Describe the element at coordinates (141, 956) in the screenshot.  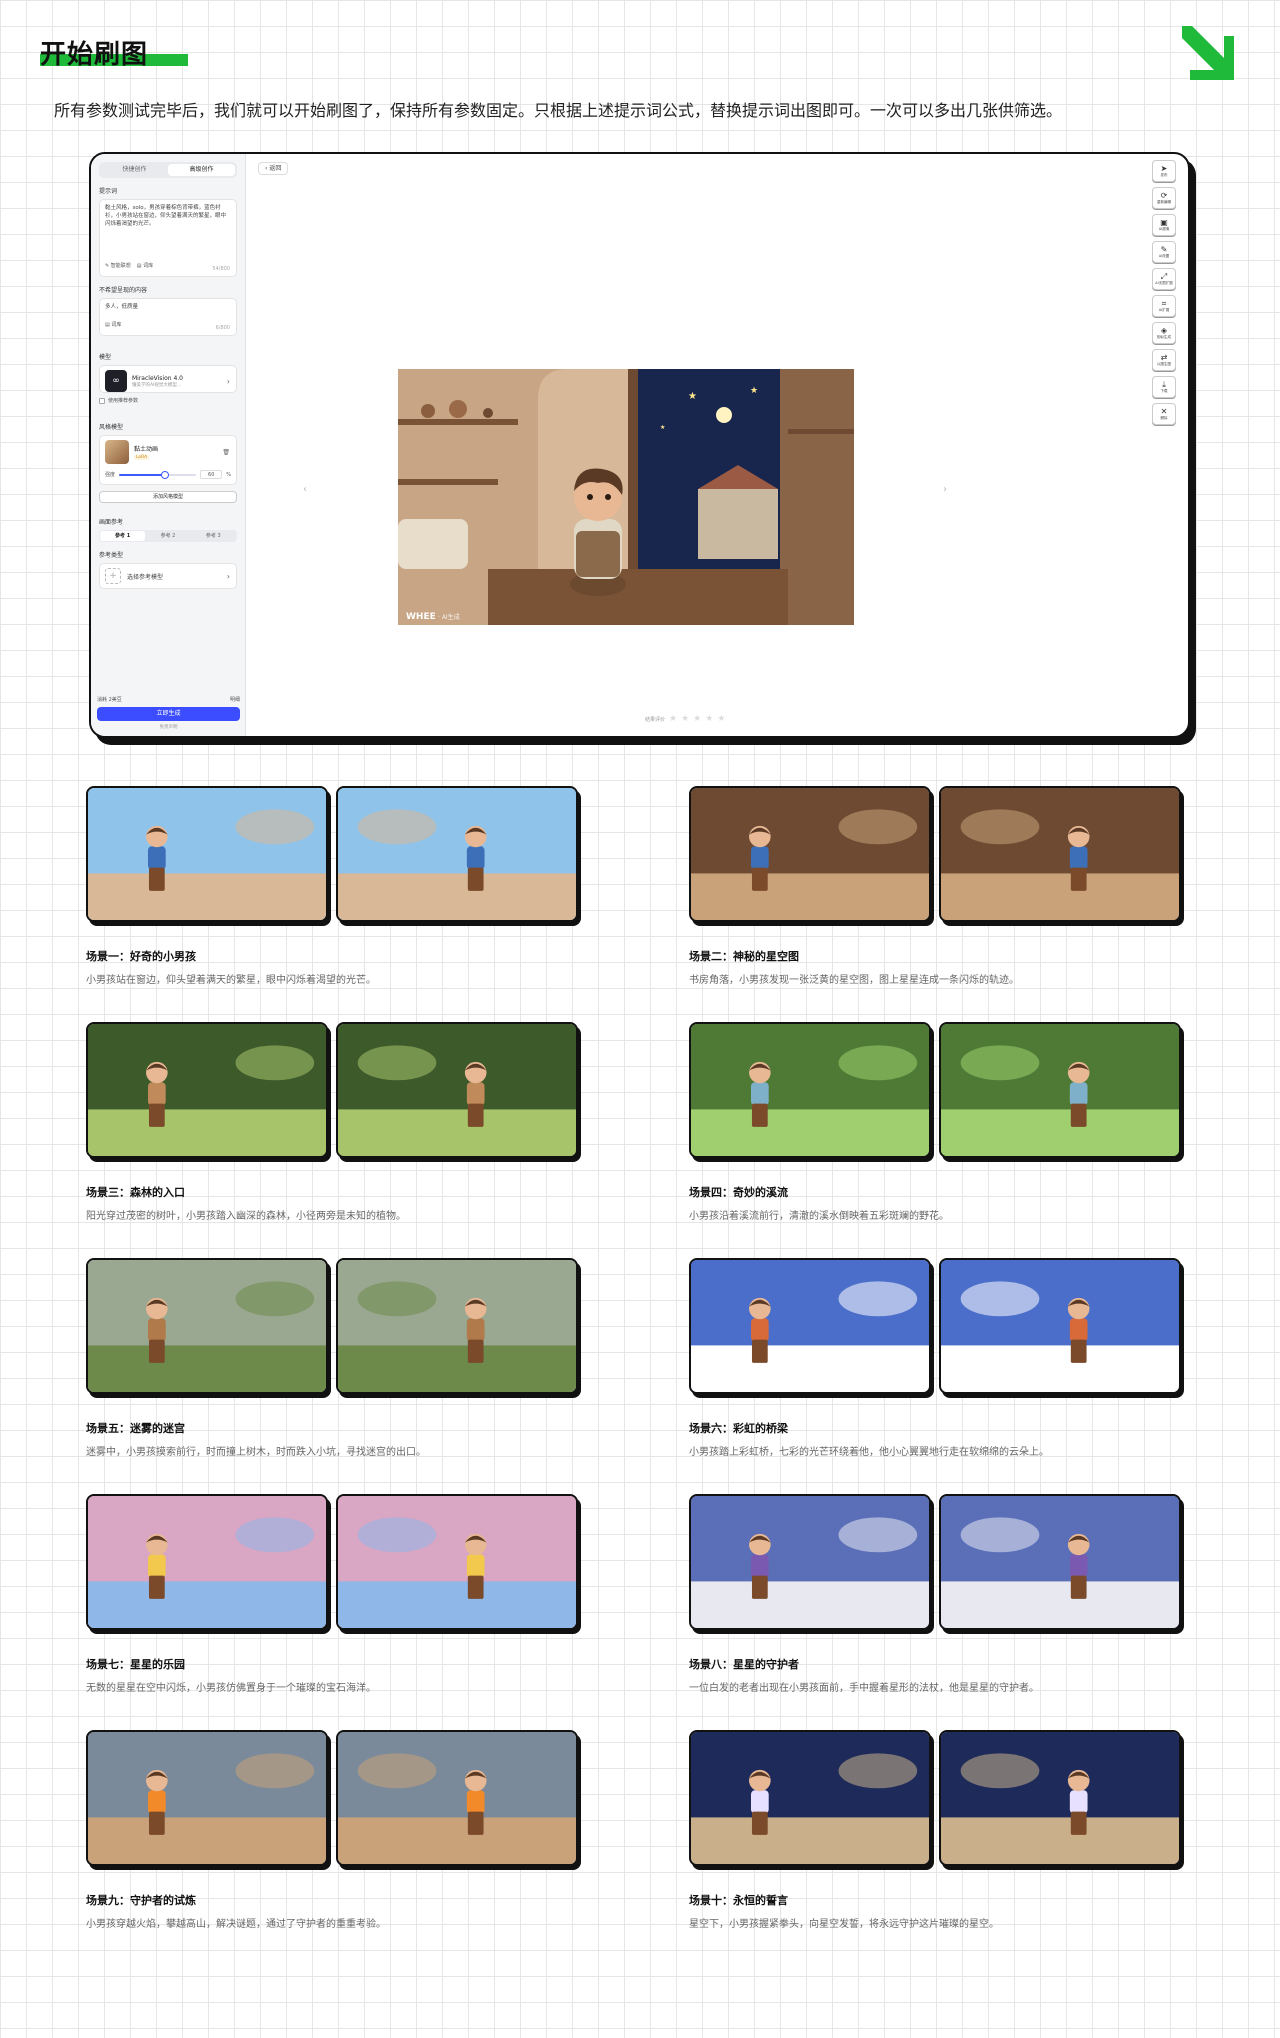
I see `scene-title: 场景一：好奇的小男孩` at that location.